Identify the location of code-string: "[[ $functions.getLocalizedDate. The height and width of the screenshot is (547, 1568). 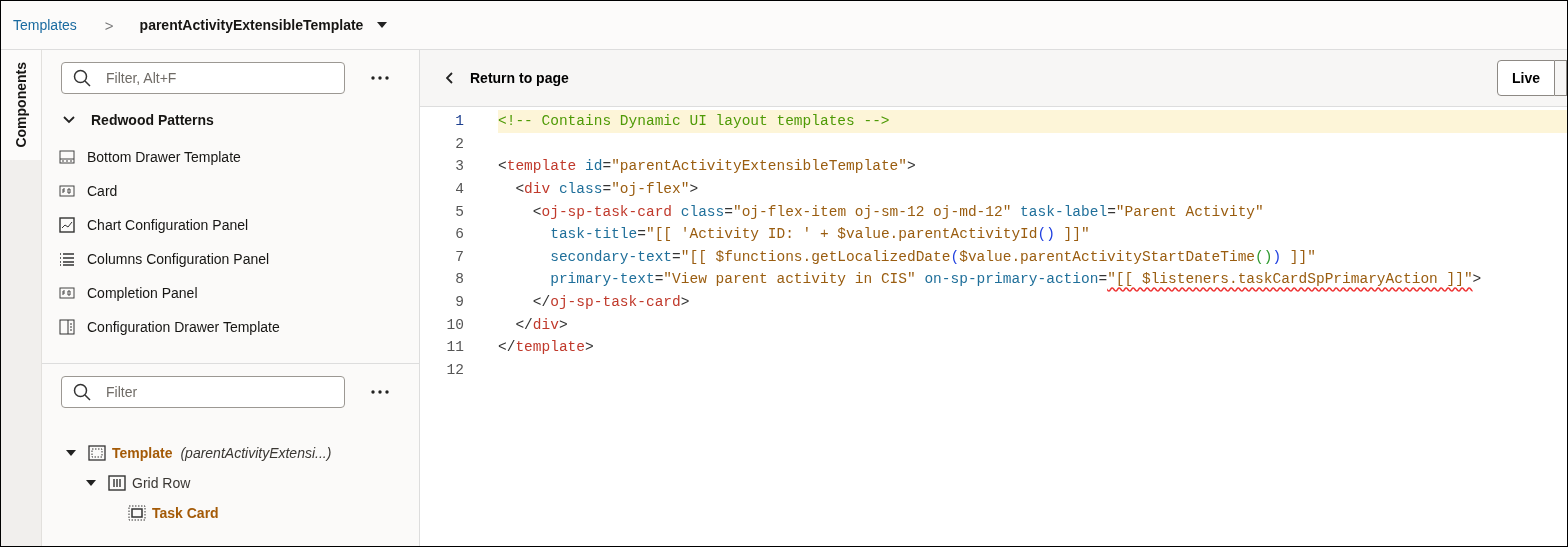
(815, 256).